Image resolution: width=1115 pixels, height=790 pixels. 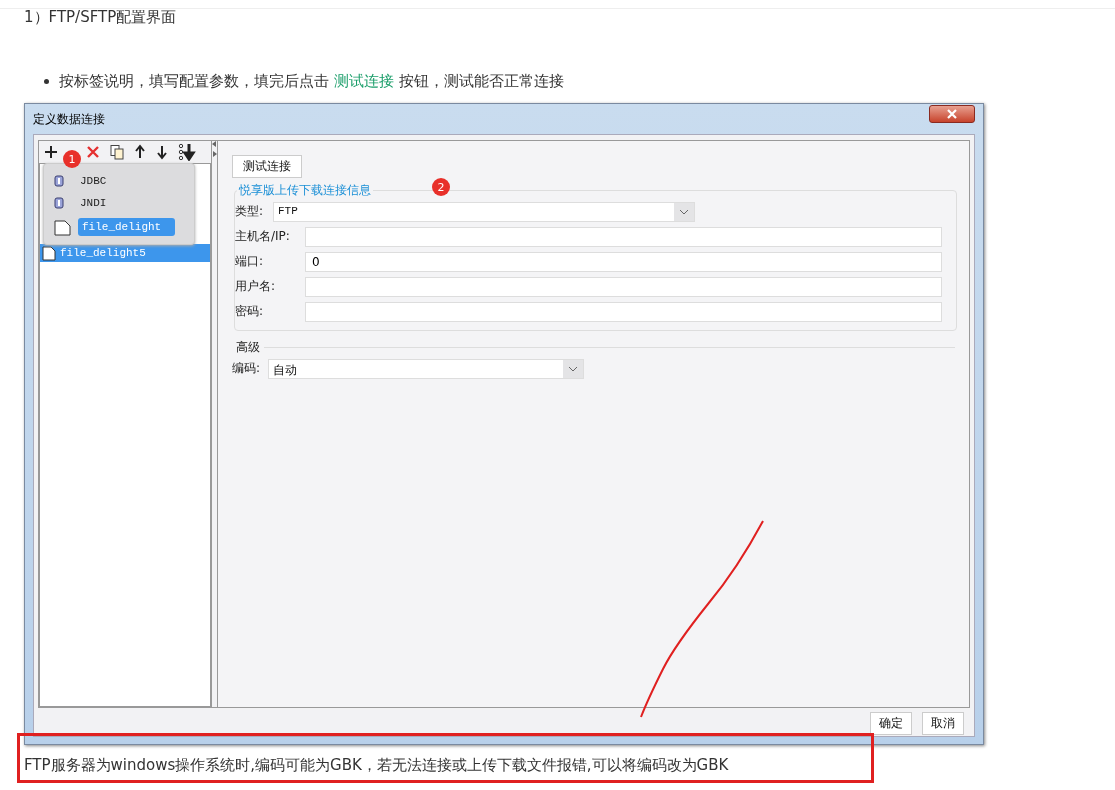 What do you see at coordinates (100, 17) in the screenshot?
I see `section-heading: 1）FTP/SFTP配置界面` at bounding box center [100, 17].